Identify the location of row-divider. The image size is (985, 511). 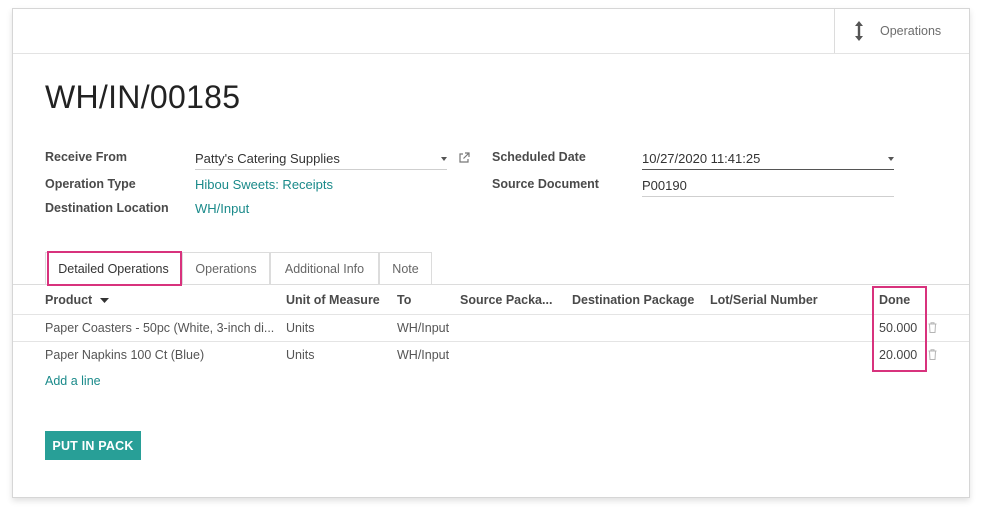
(491, 341).